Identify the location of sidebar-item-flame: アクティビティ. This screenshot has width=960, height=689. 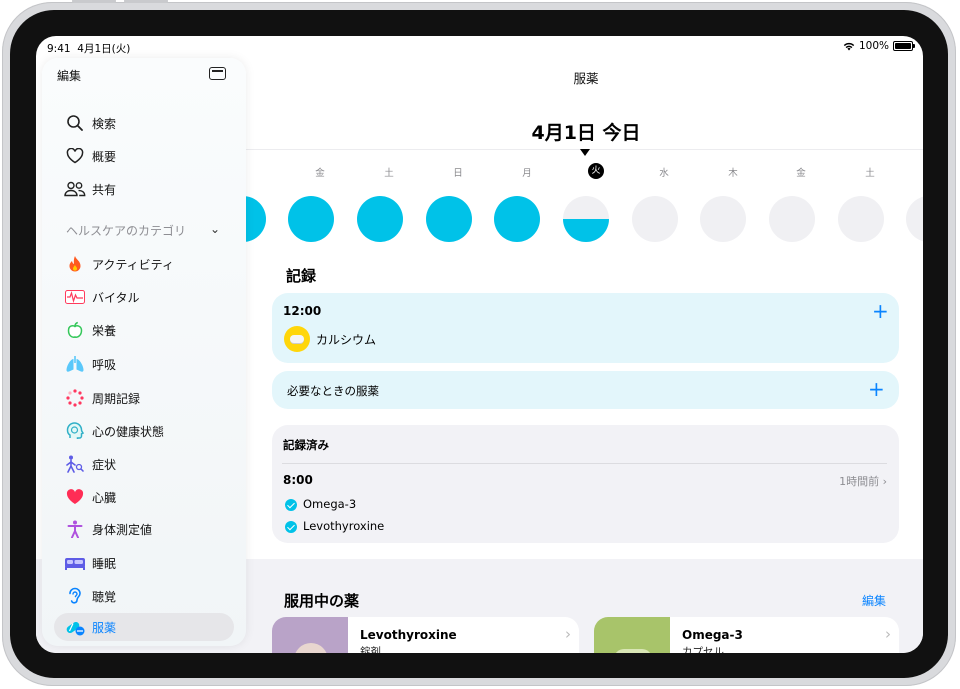
(144, 264).